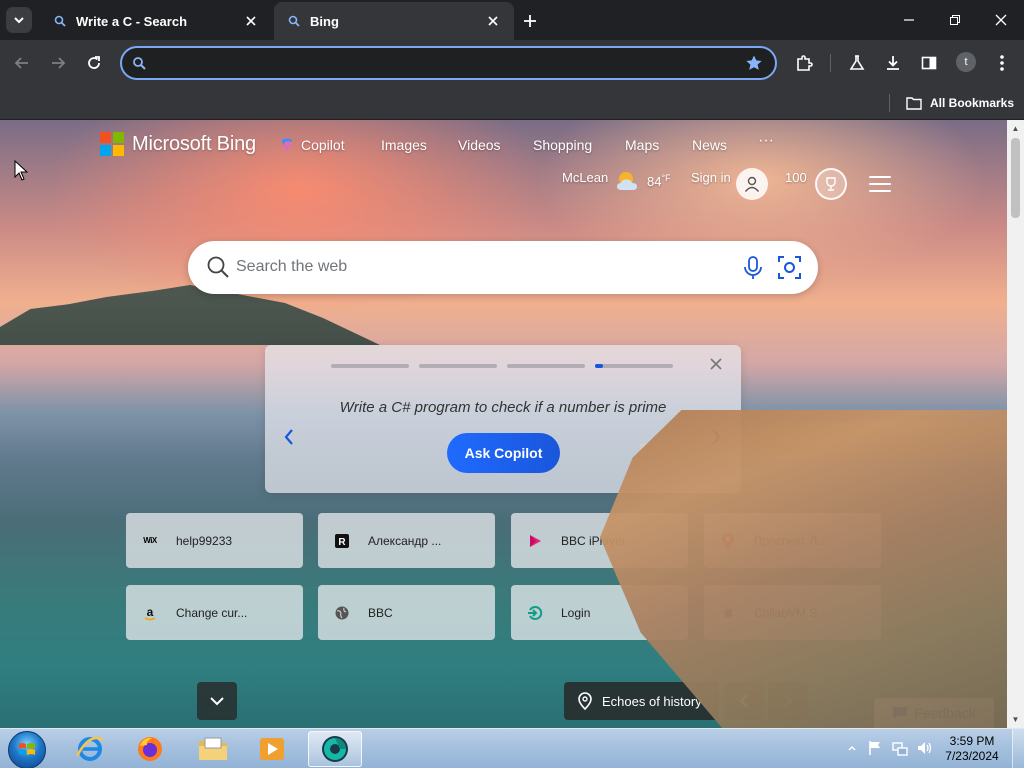  What do you see at coordinates (754, 65) in the screenshot?
I see `bookmark-star-icon` at bounding box center [754, 65].